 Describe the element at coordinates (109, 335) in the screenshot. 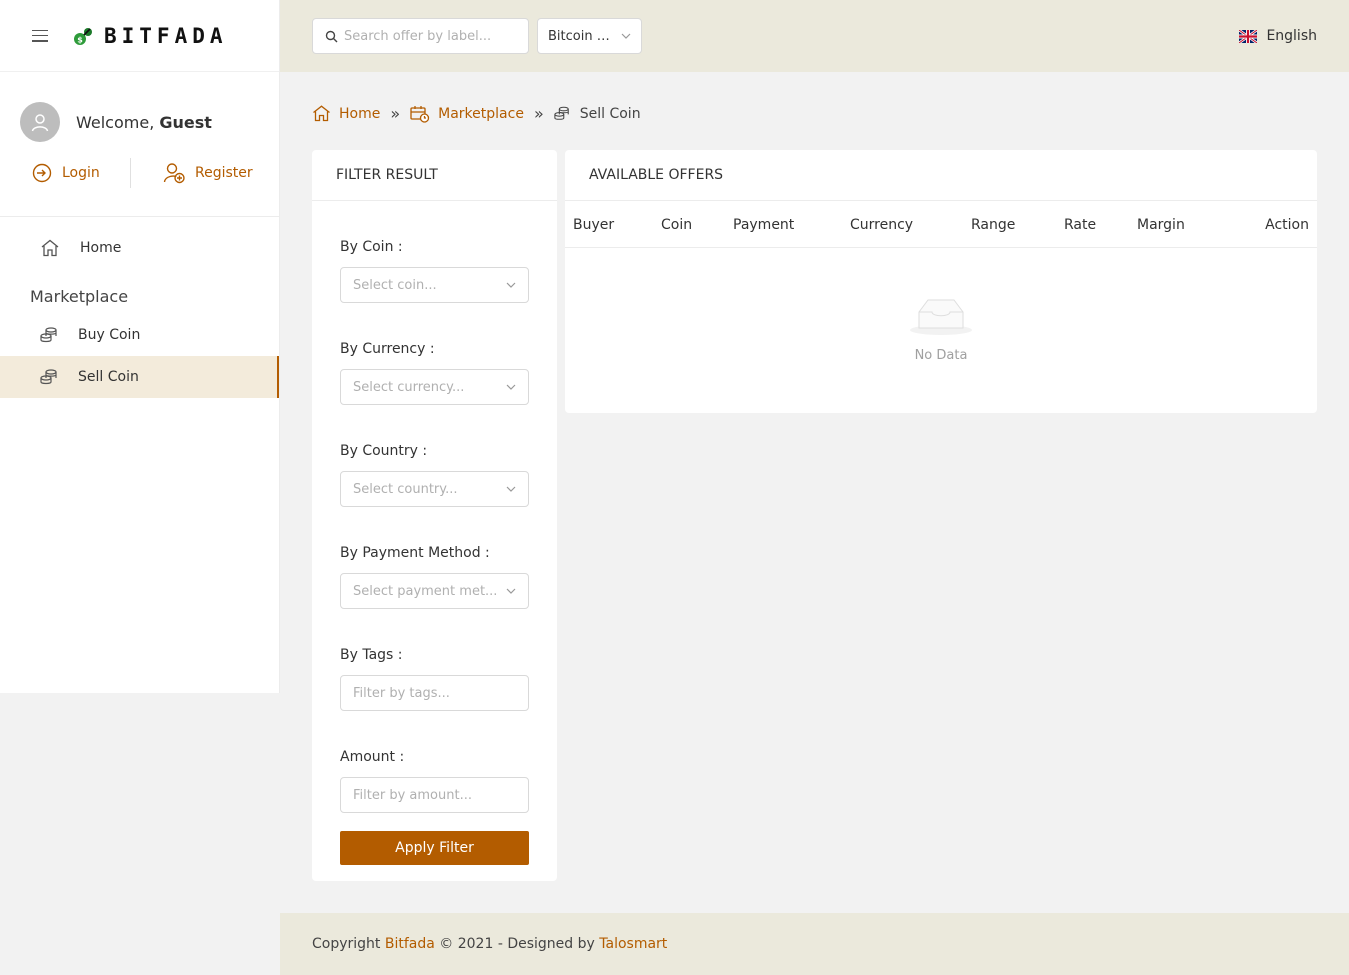

I see `sidebar-item-label: Buy Coin` at that location.